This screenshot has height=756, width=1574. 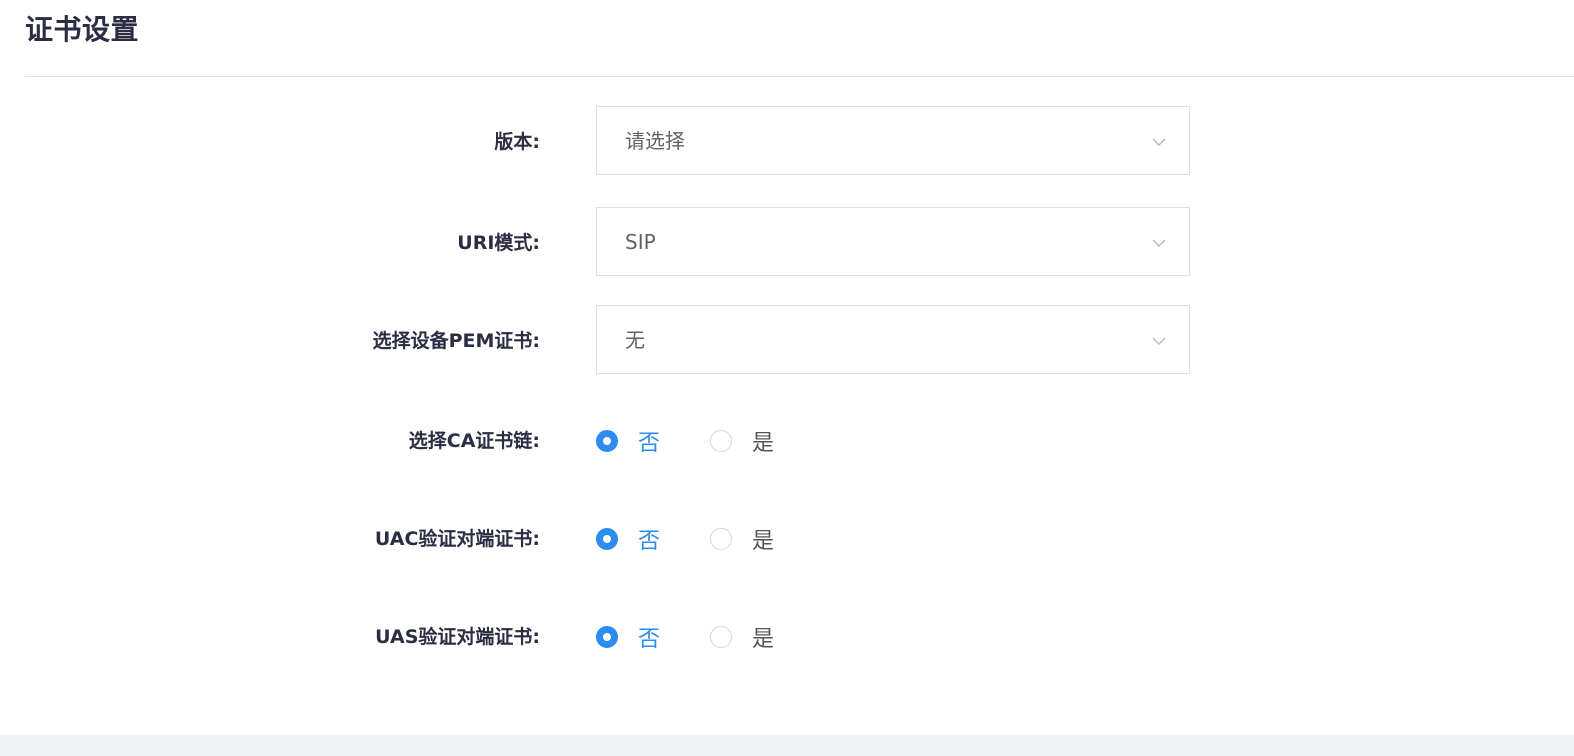 I want to click on device-pem-select-value: 无, so click(x=635, y=340).